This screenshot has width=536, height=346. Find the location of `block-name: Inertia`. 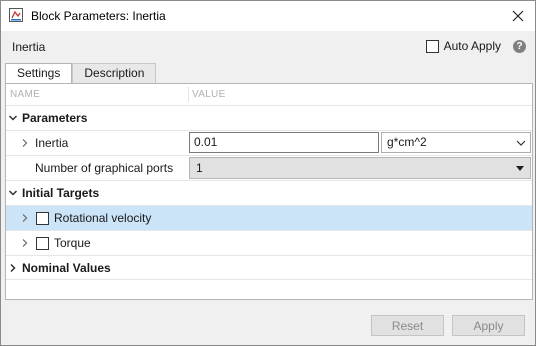

block-name: Inertia is located at coordinates (29, 47).